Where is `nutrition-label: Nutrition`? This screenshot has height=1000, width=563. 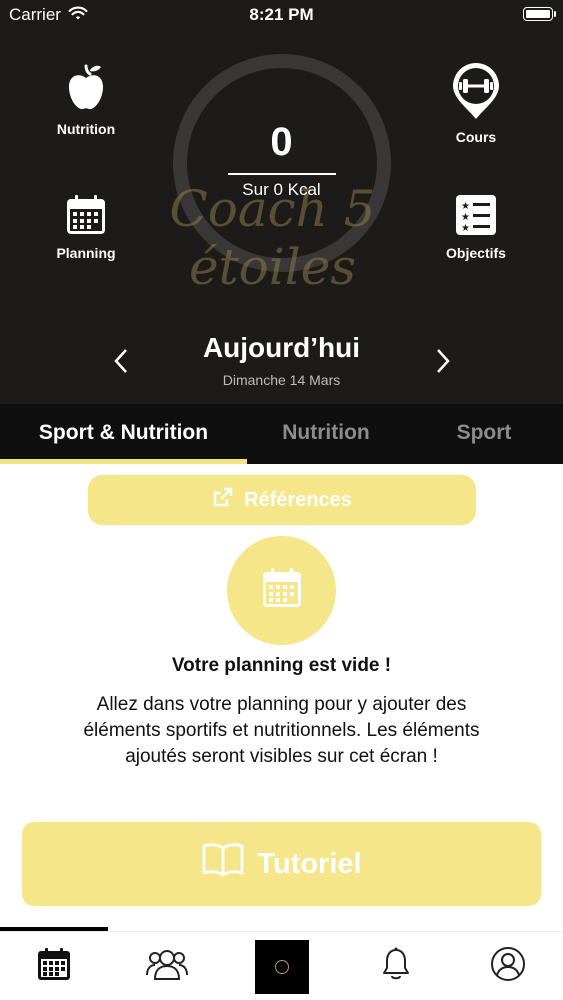
nutrition-label: Nutrition is located at coordinates (86, 129).